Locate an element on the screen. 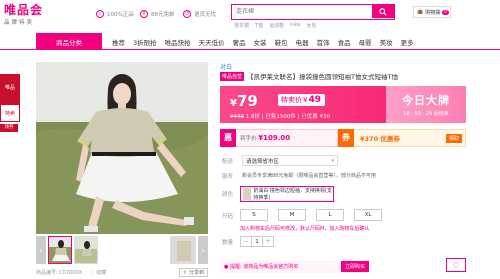 This screenshot has height=279, width=500. hot-word: T恤 is located at coordinates (259, 25).